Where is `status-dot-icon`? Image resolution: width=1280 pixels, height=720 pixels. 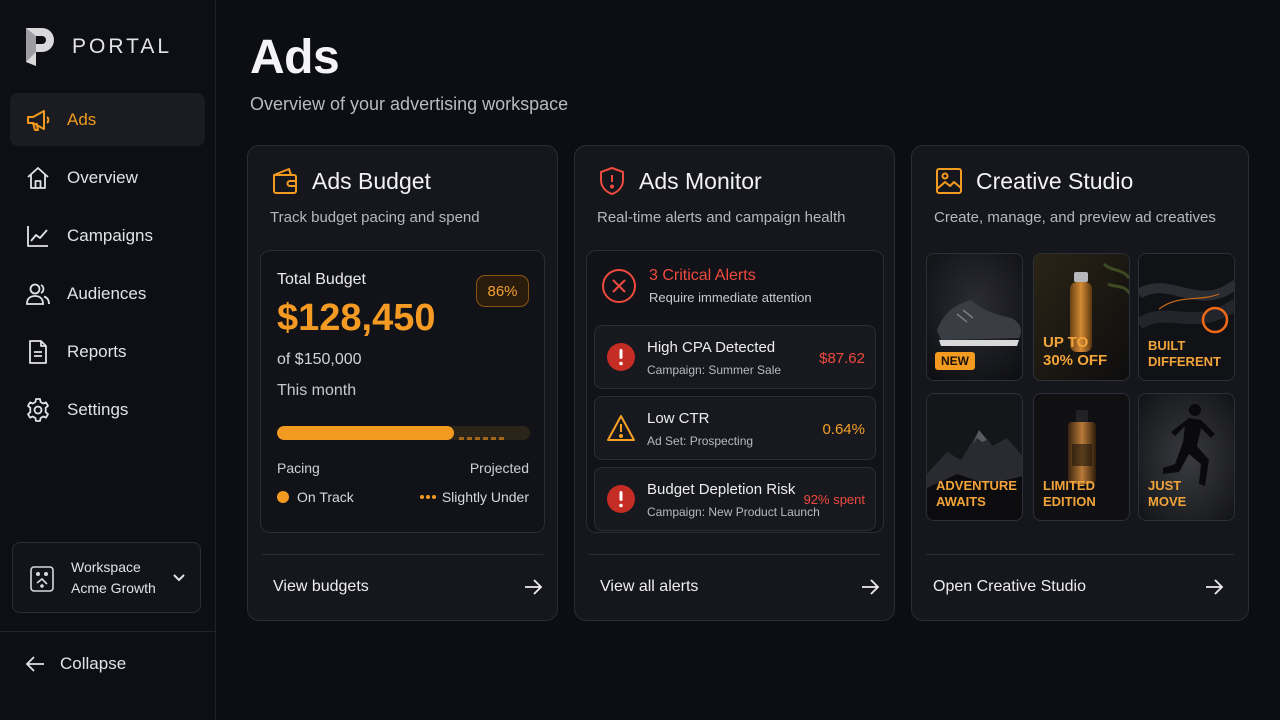
status-dot-icon is located at coordinates (283, 497).